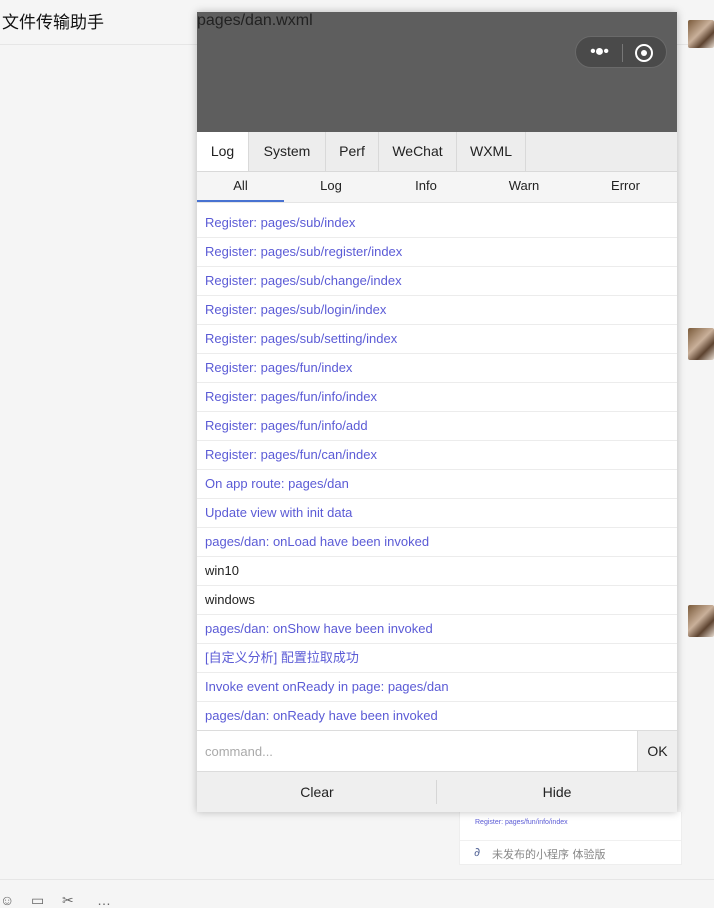 This screenshot has width=714, height=908. I want to click on command-bar: OK, so click(437, 751).